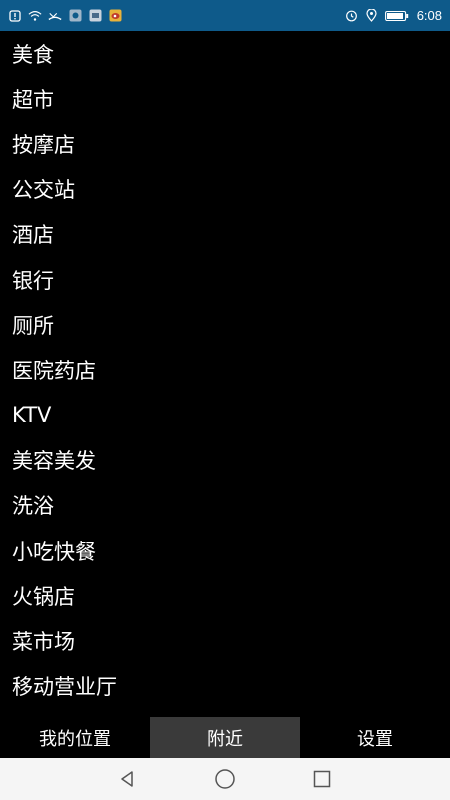  I want to click on battery-icon, so click(396, 16).